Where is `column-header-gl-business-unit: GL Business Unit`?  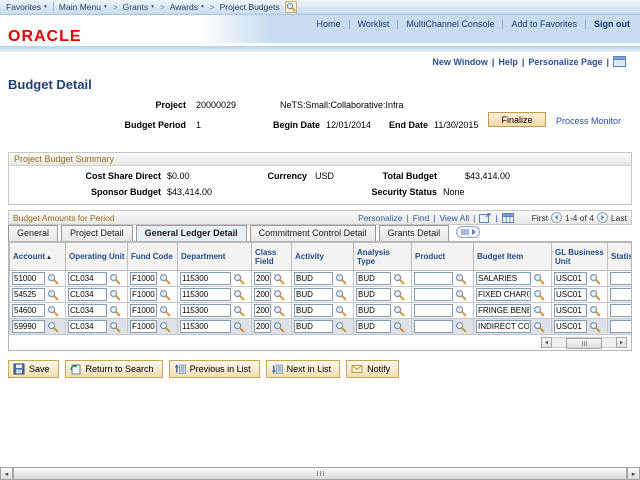
column-header-gl-business-unit: GL Business Unit is located at coordinates (579, 256).